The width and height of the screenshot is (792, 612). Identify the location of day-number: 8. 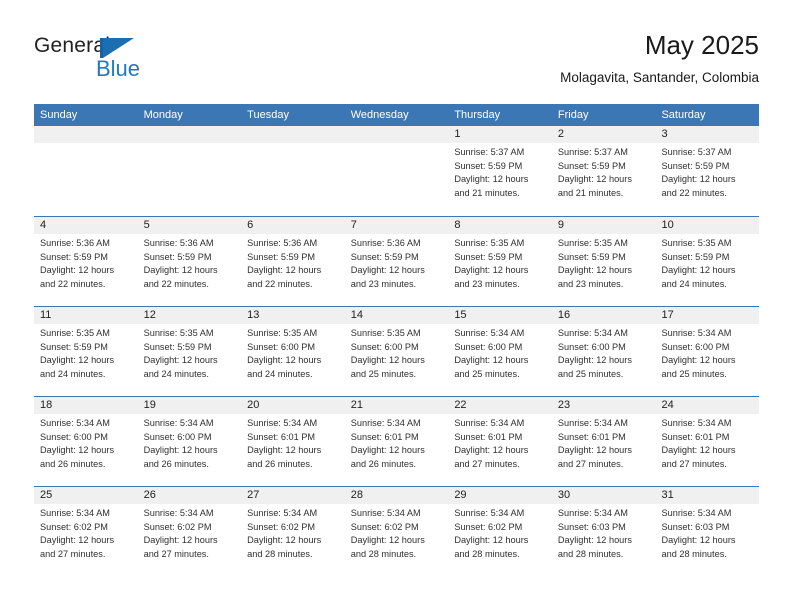
(500, 225).